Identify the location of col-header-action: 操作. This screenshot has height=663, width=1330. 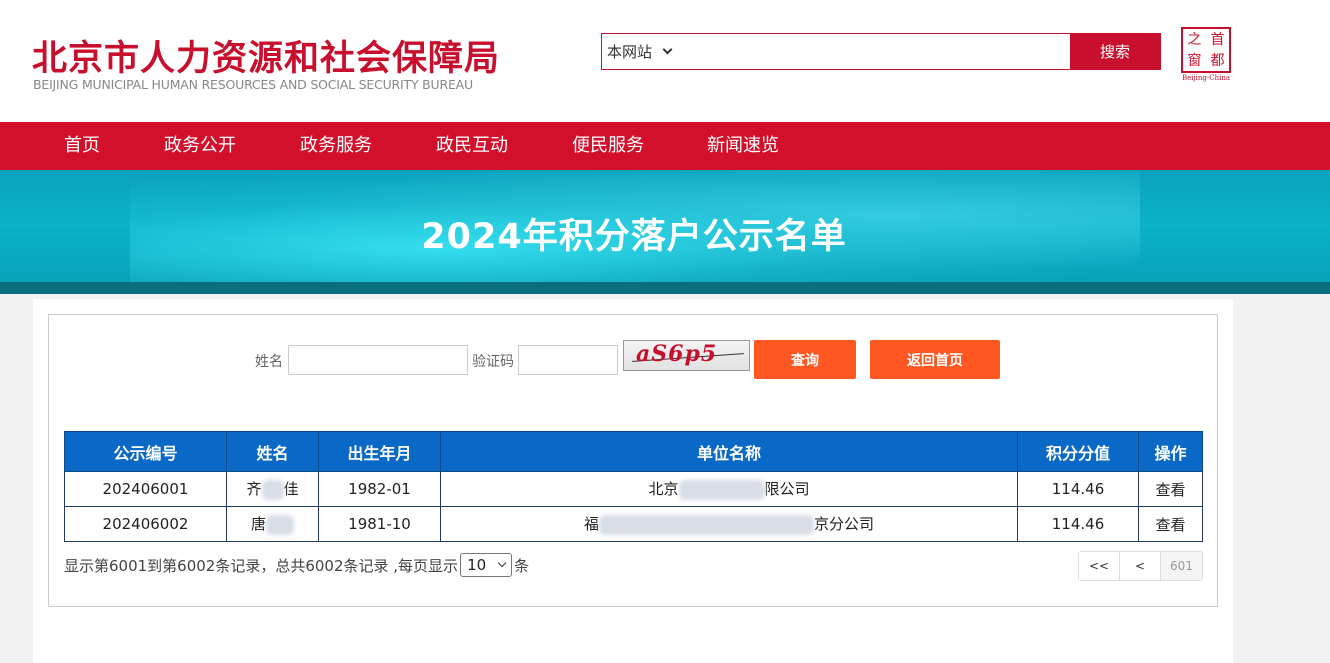
(1170, 451).